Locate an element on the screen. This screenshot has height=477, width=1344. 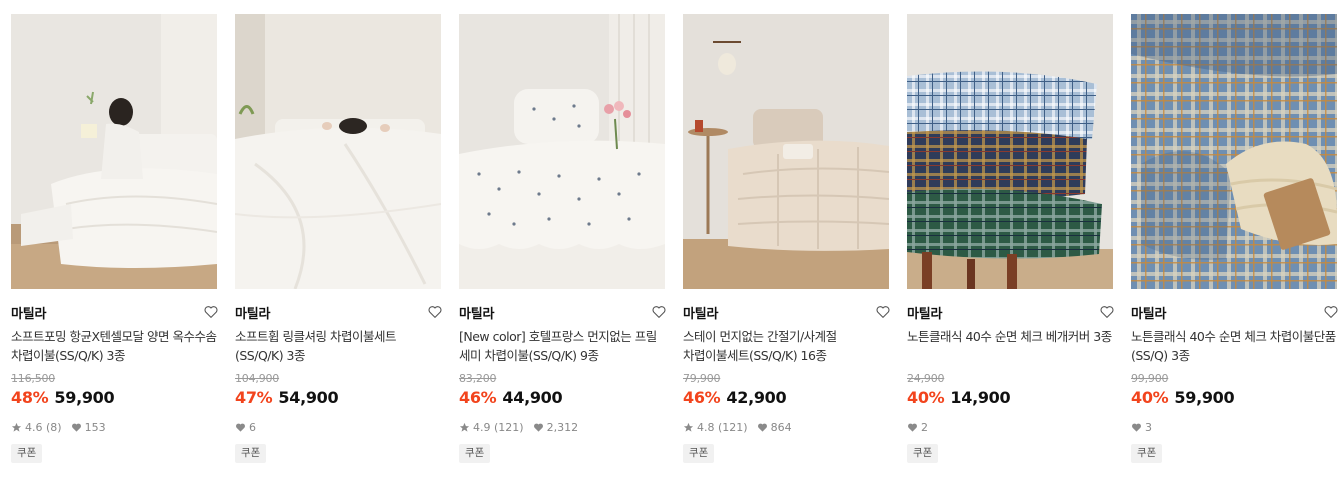
likes-count: 2,312 is located at coordinates (562, 427).